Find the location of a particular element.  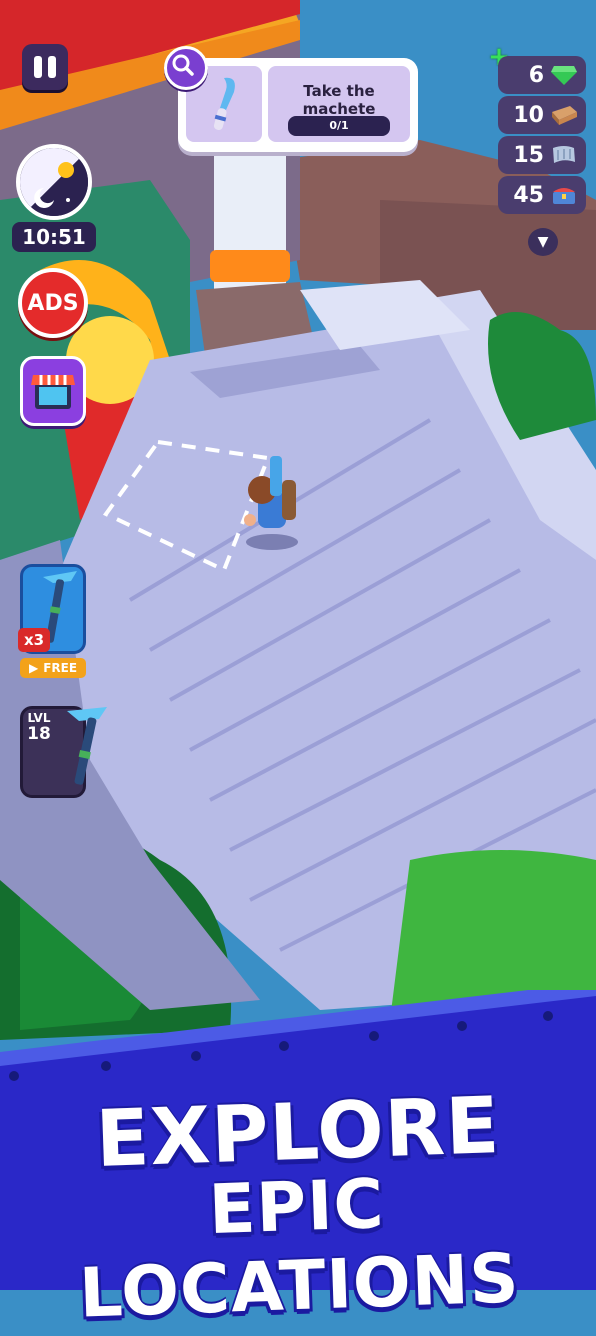

cloth-counter: 15 is located at coordinates (542, 155).